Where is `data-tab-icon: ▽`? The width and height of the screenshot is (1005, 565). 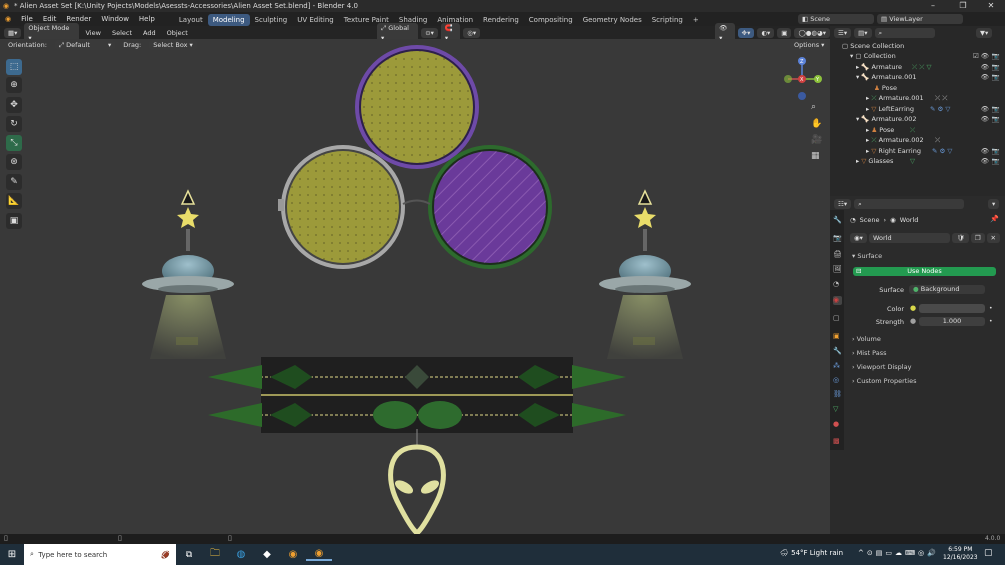 data-tab-icon: ▽ is located at coordinates (837, 409).